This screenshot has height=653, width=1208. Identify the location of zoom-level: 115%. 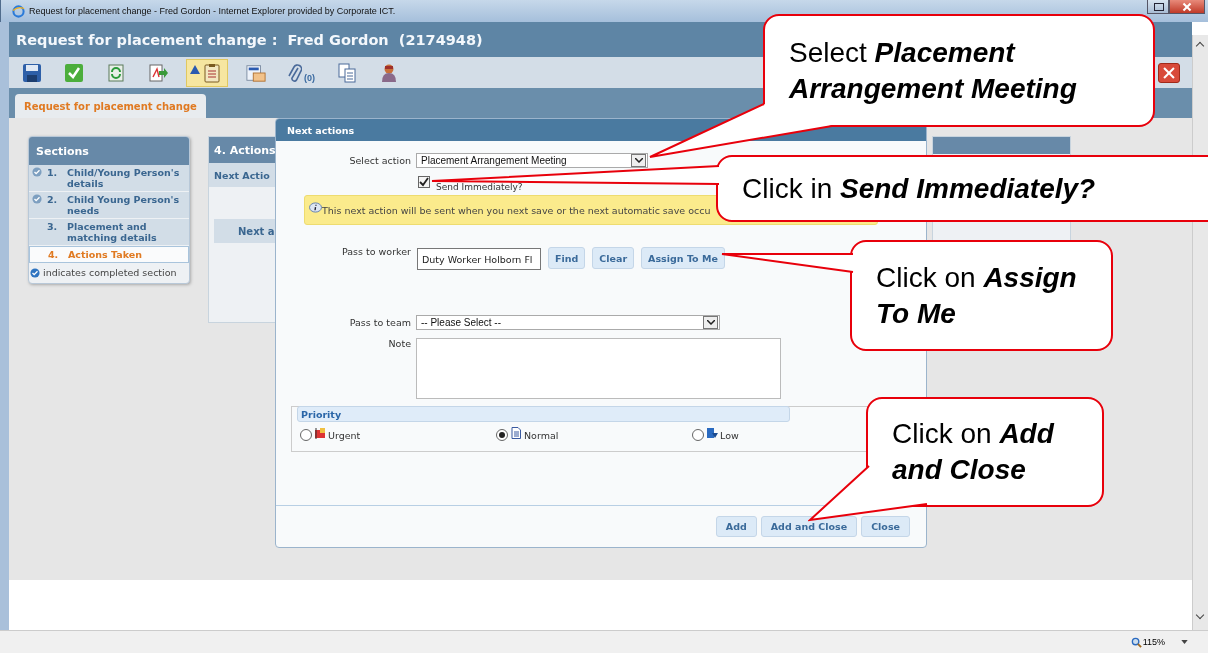
(1153, 642).